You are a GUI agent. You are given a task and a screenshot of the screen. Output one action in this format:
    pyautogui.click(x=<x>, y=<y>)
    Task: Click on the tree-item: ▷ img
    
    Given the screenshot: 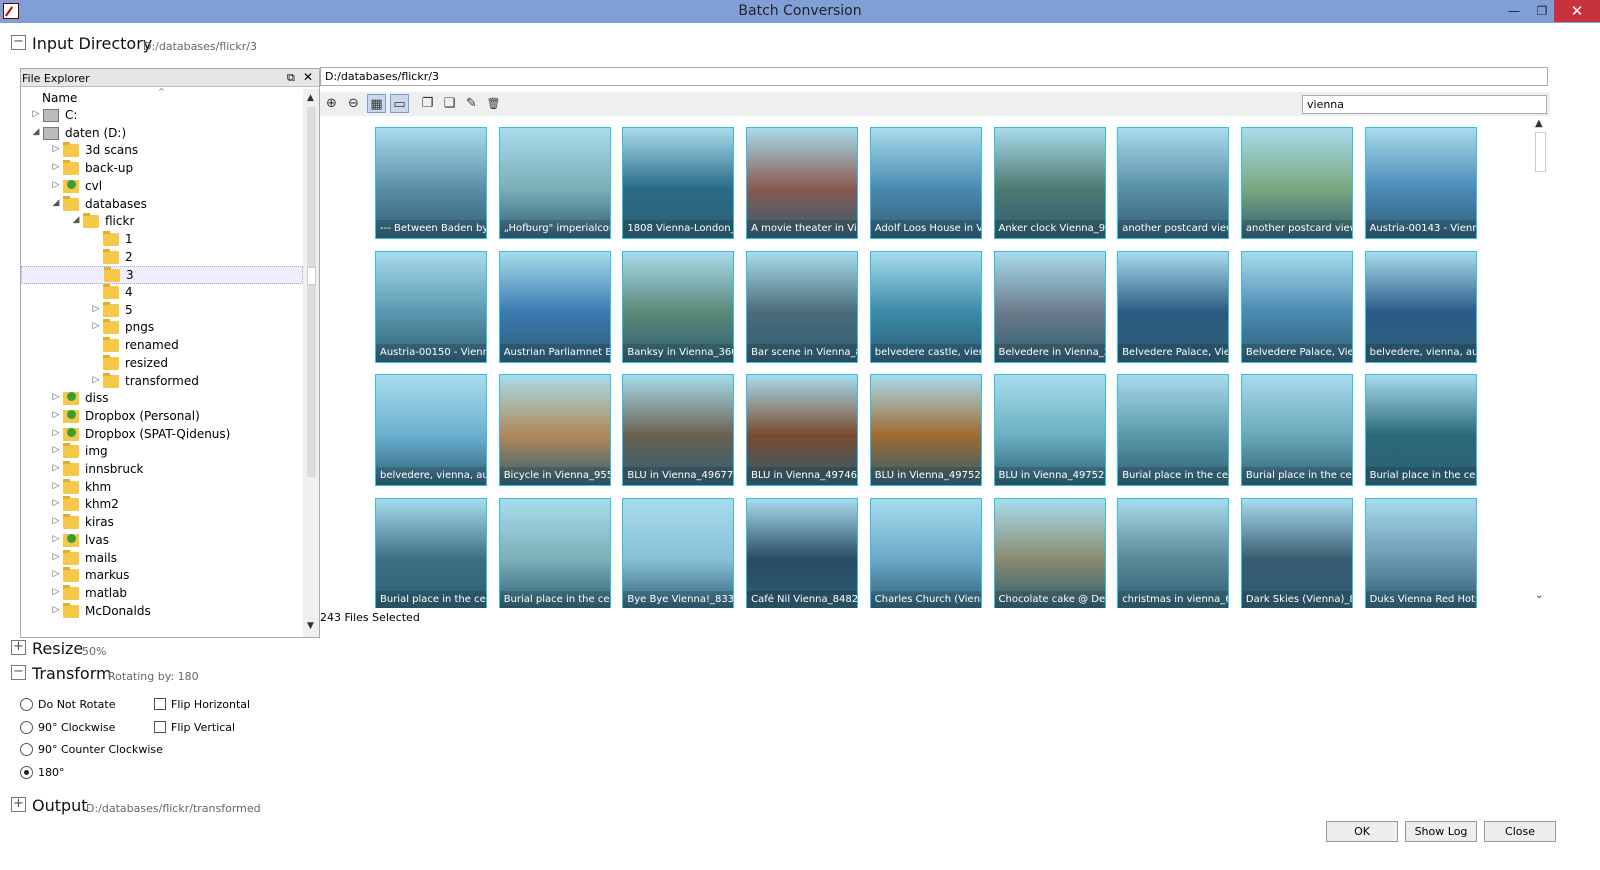 What is the action you would take?
    pyautogui.click(x=162, y=452)
    